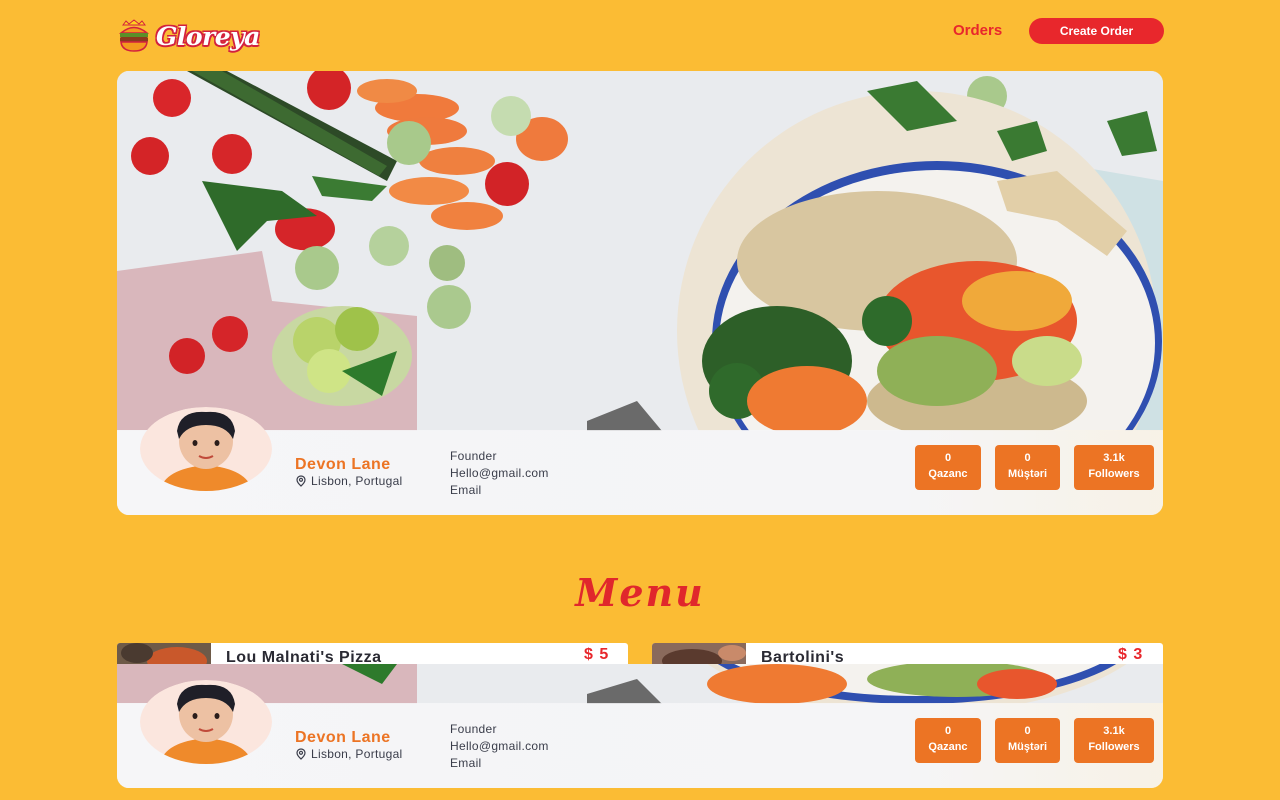 This screenshot has width=1280, height=800. What do you see at coordinates (208, 36) in the screenshot?
I see `brand-name: Gloreya` at bounding box center [208, 36].